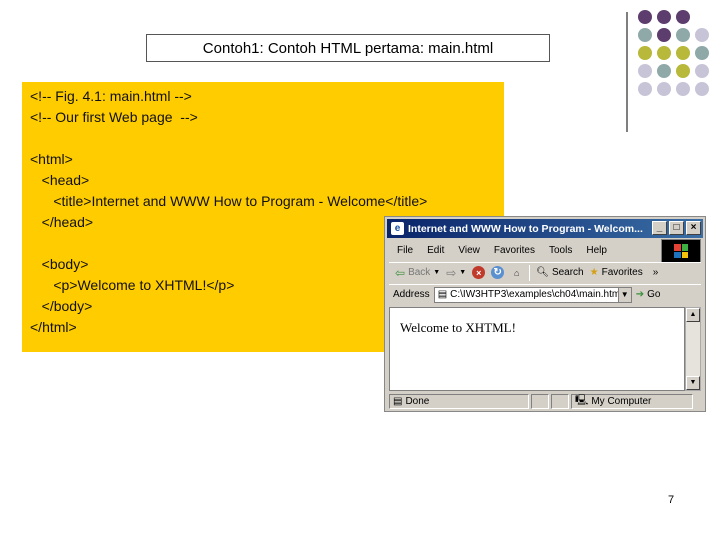 This screenshot has width=720, height=540. Describe the element at coordinates (681, 251) in the screenshot. I see `windows-logo-icon` at that location.